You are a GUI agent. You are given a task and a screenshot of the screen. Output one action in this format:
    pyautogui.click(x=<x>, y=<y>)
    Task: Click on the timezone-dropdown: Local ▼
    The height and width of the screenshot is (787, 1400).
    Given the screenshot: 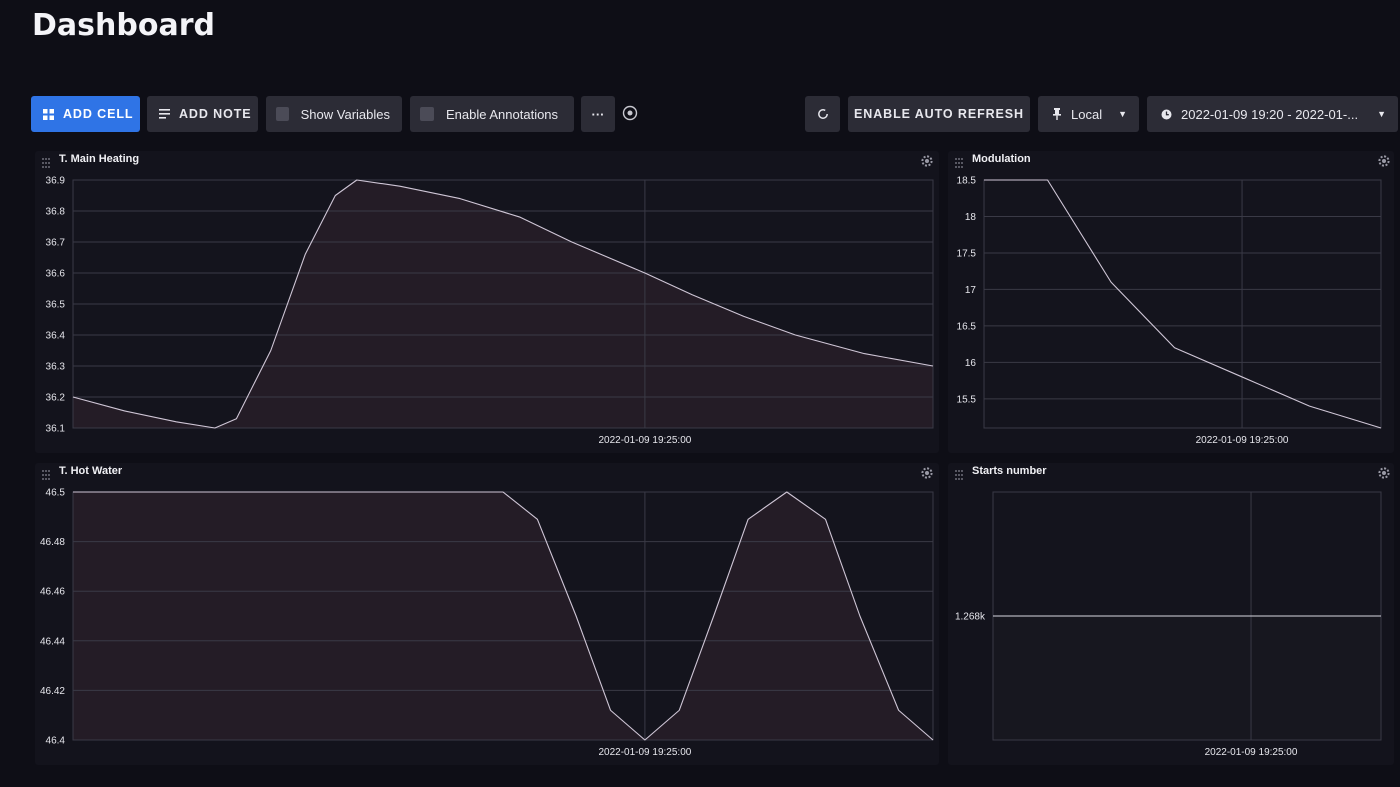 What is the action you would take?
    pyautogui.click(x=1088, y=114)
    